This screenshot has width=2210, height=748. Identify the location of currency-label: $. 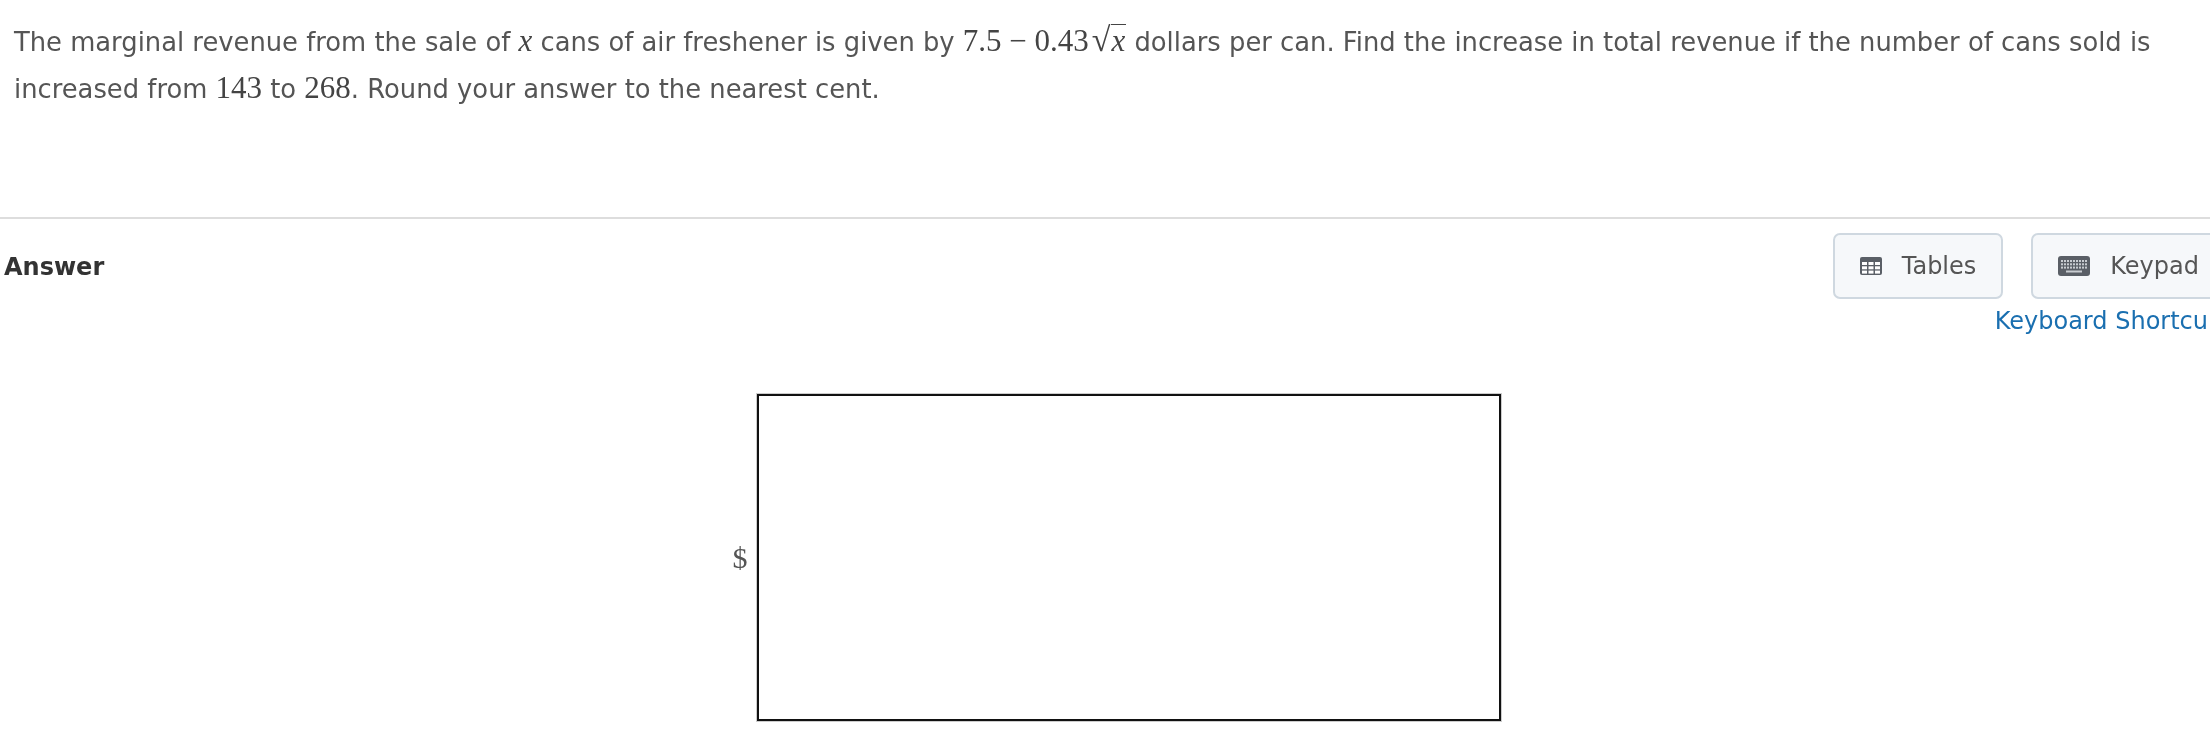
(740, 558).